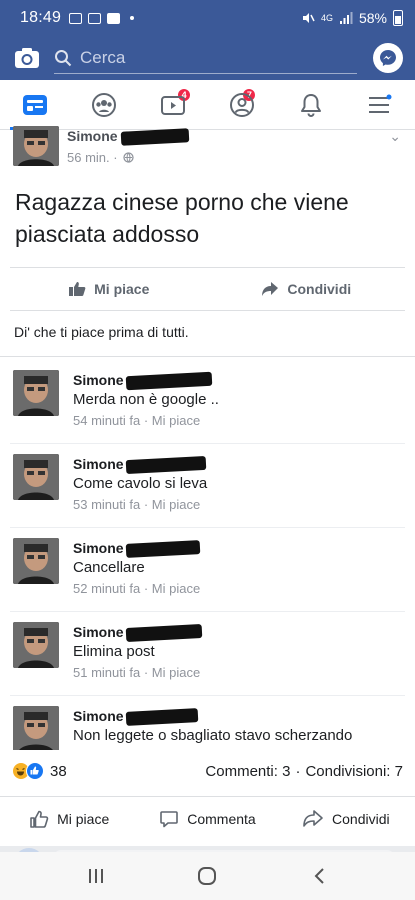 The height and width of the screenshot is (900, 415). Describe the element at coordinates (221, 818) in the screenshot. I see `comment-label: Commenta` at that location.